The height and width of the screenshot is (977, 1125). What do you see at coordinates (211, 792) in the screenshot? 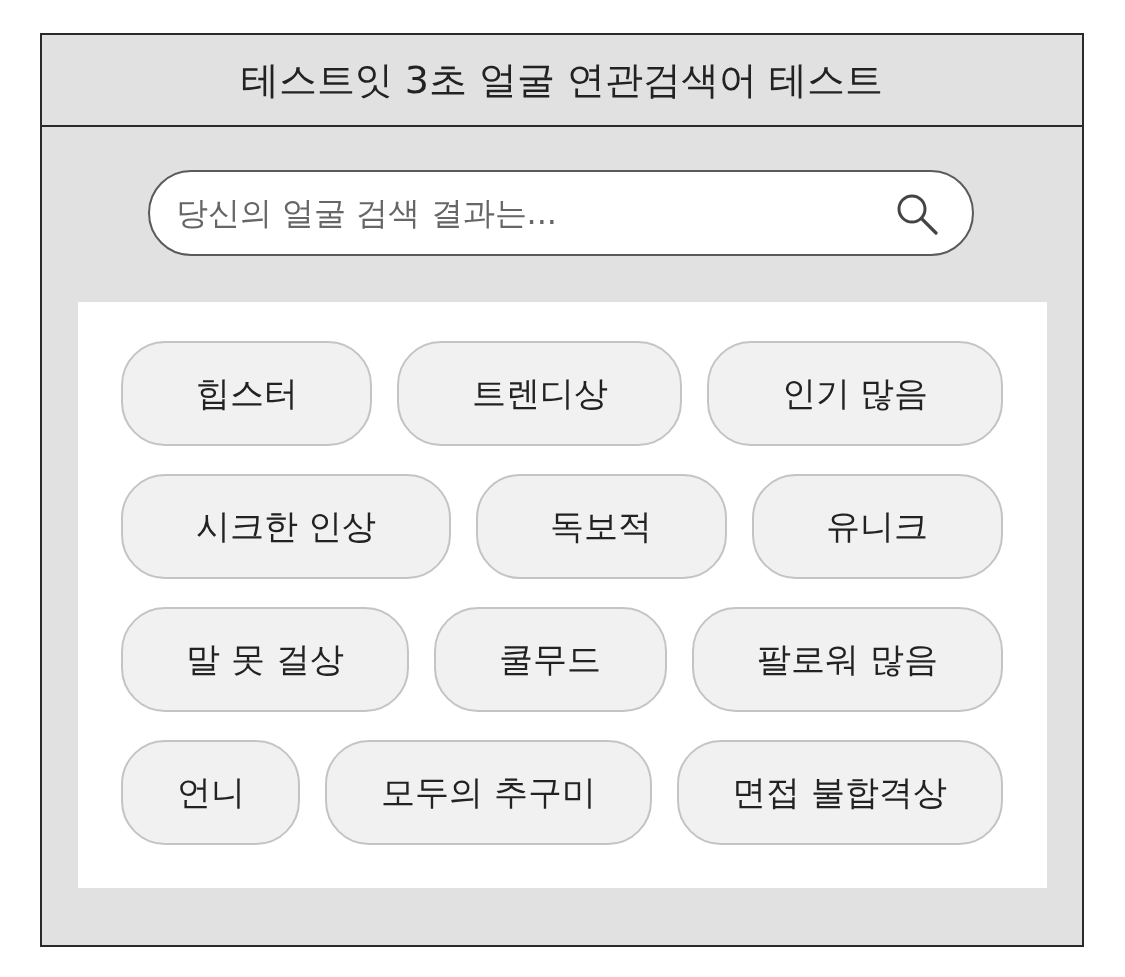
I see `keyword-tag: 언니` at bounding box center [211, 792].